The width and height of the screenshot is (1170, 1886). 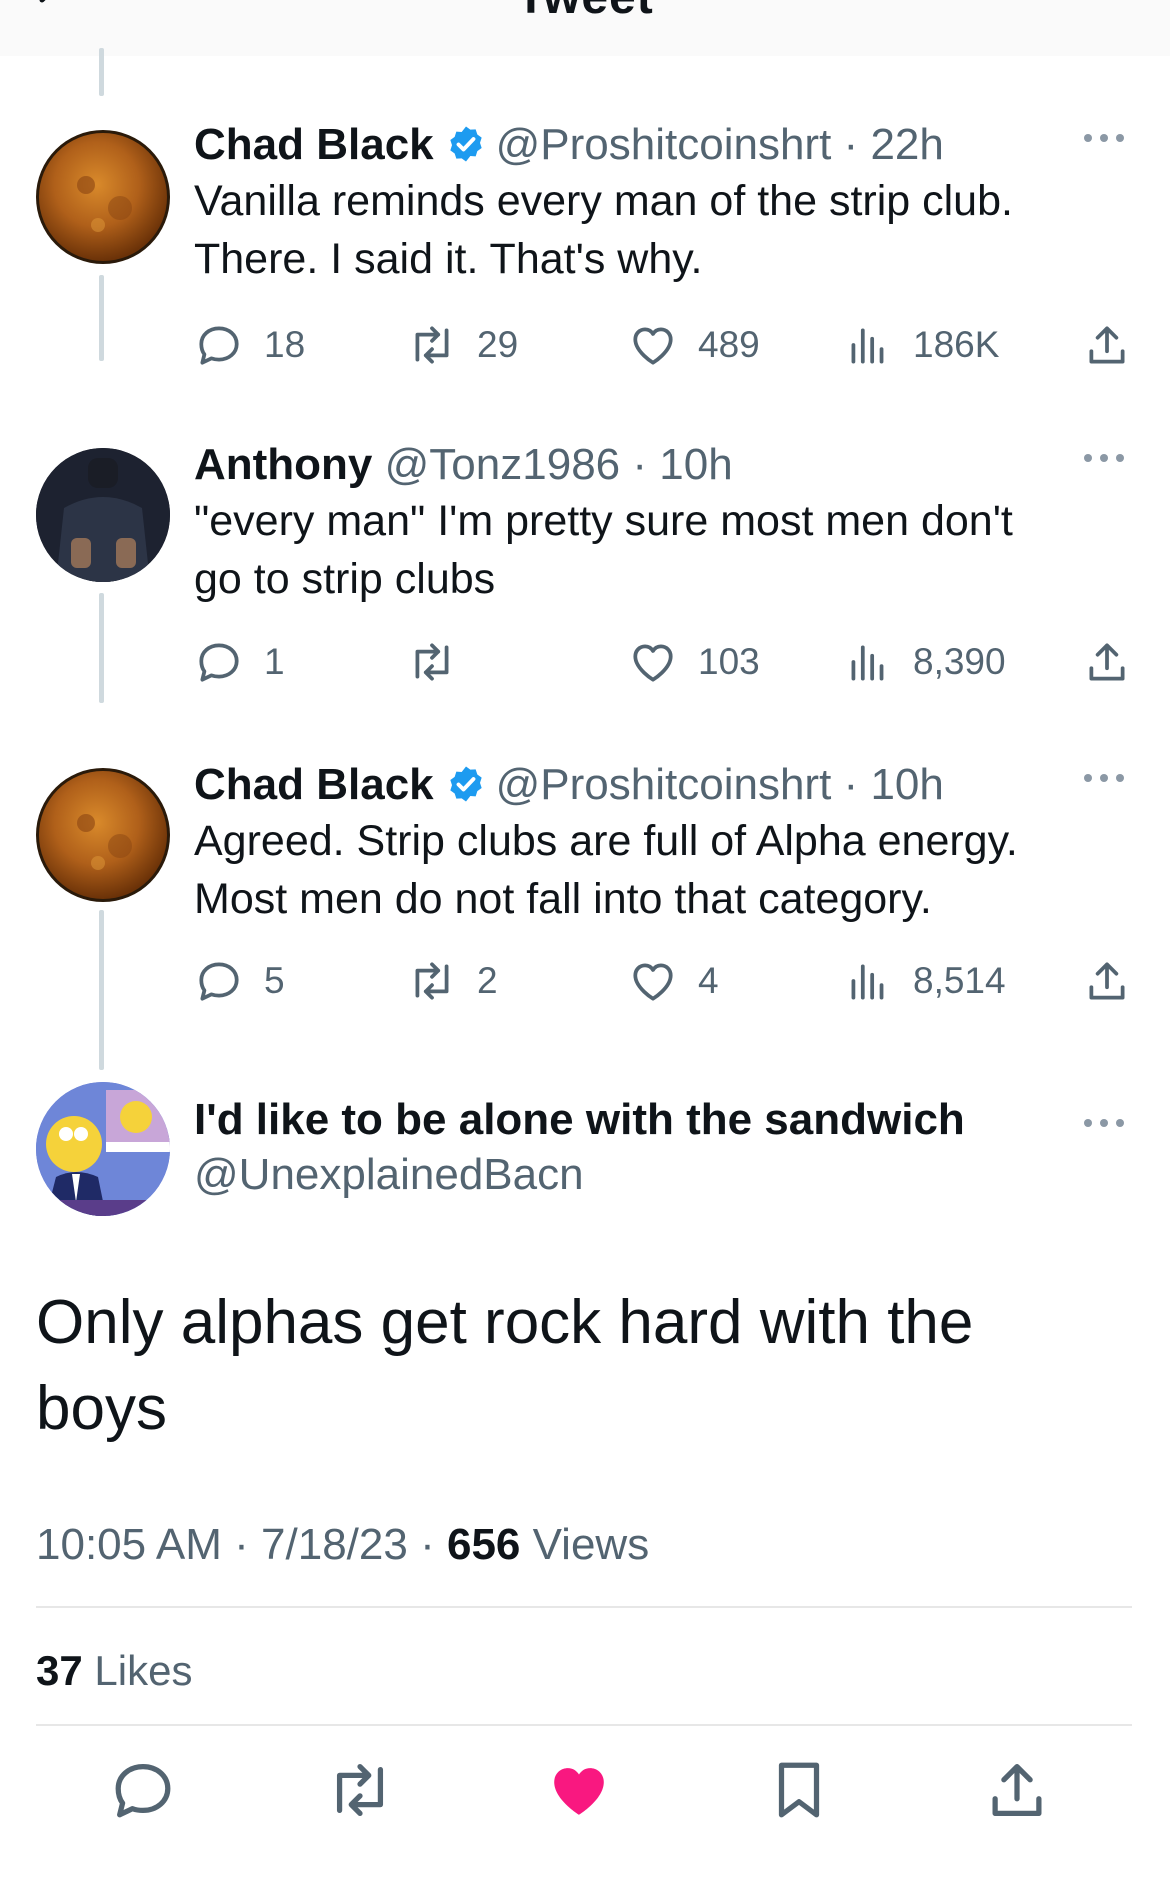 I want to click on reply-count: 5, so click(x=274, y=980).